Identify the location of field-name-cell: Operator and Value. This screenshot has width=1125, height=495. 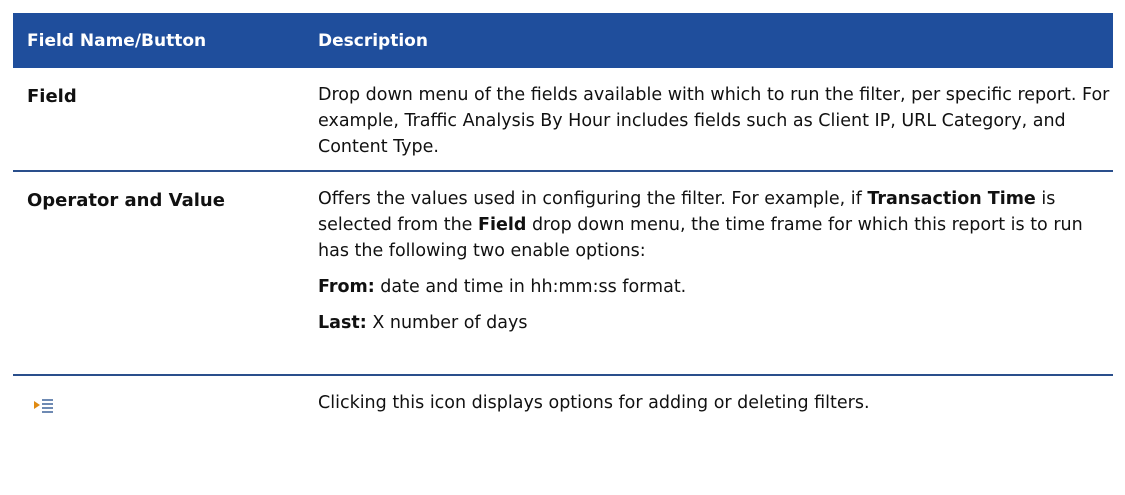
(126, 200).